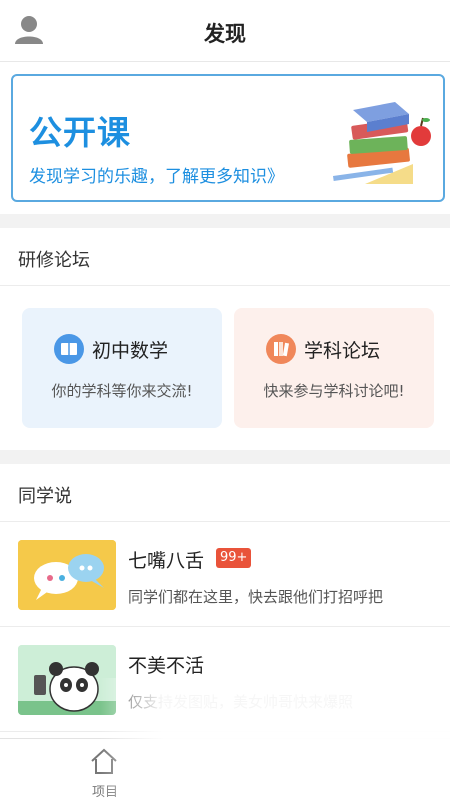 The image size is (450, 800). I want to click on list-item: 七嘴八舌 99+ 同学们都在这里，快去跟他们打招呼把, so click(225, 574).